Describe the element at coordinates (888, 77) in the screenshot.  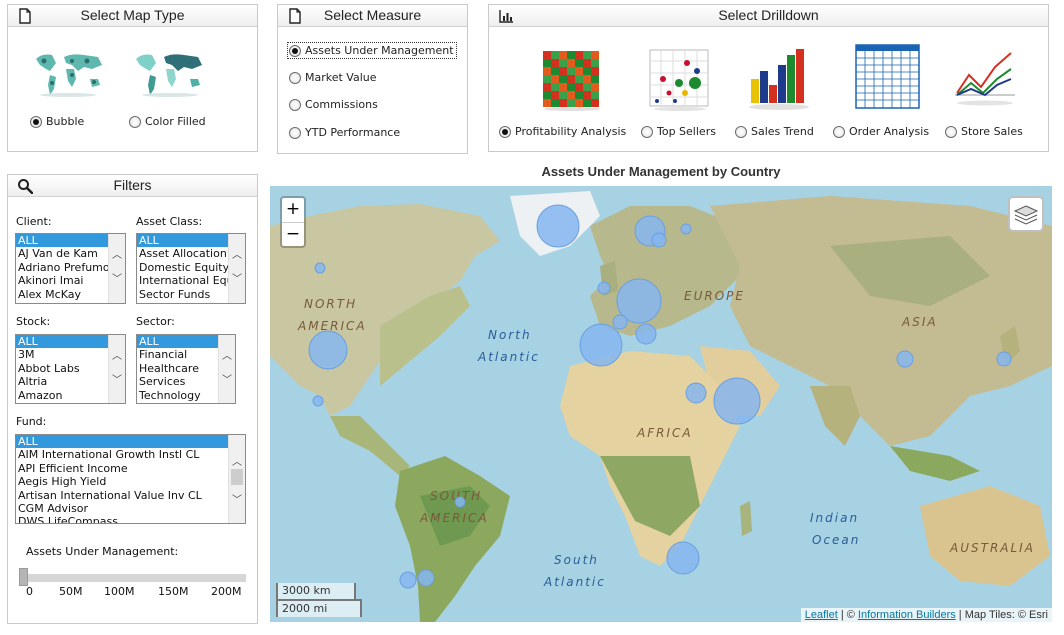
I see `order-analysis-table-thumbnail` at that location.